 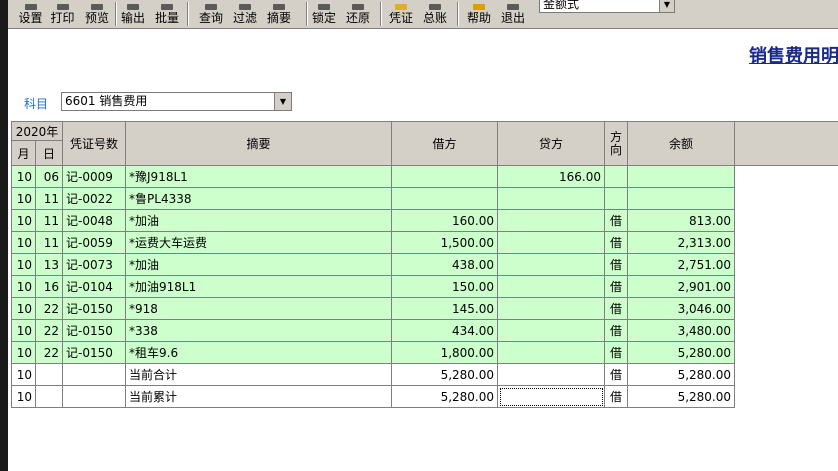 What do you see at coordinates (259, 308) in the screenshot?
I see `summary-cell: *918` at bounding box center [259, 308].